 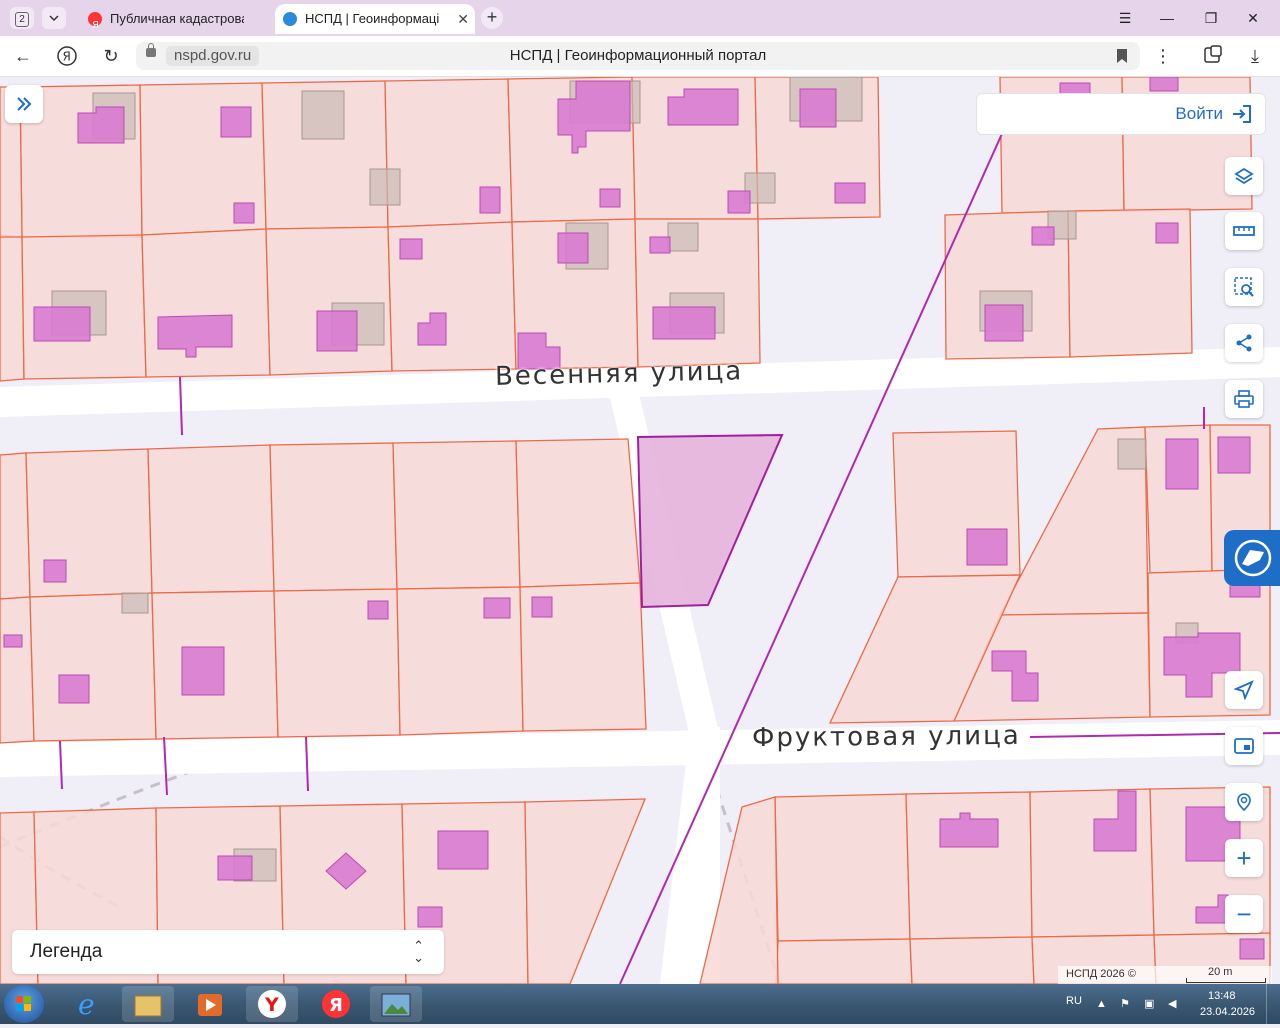 I want to click on reload-icon: ↻, so click(x=111, y=56).